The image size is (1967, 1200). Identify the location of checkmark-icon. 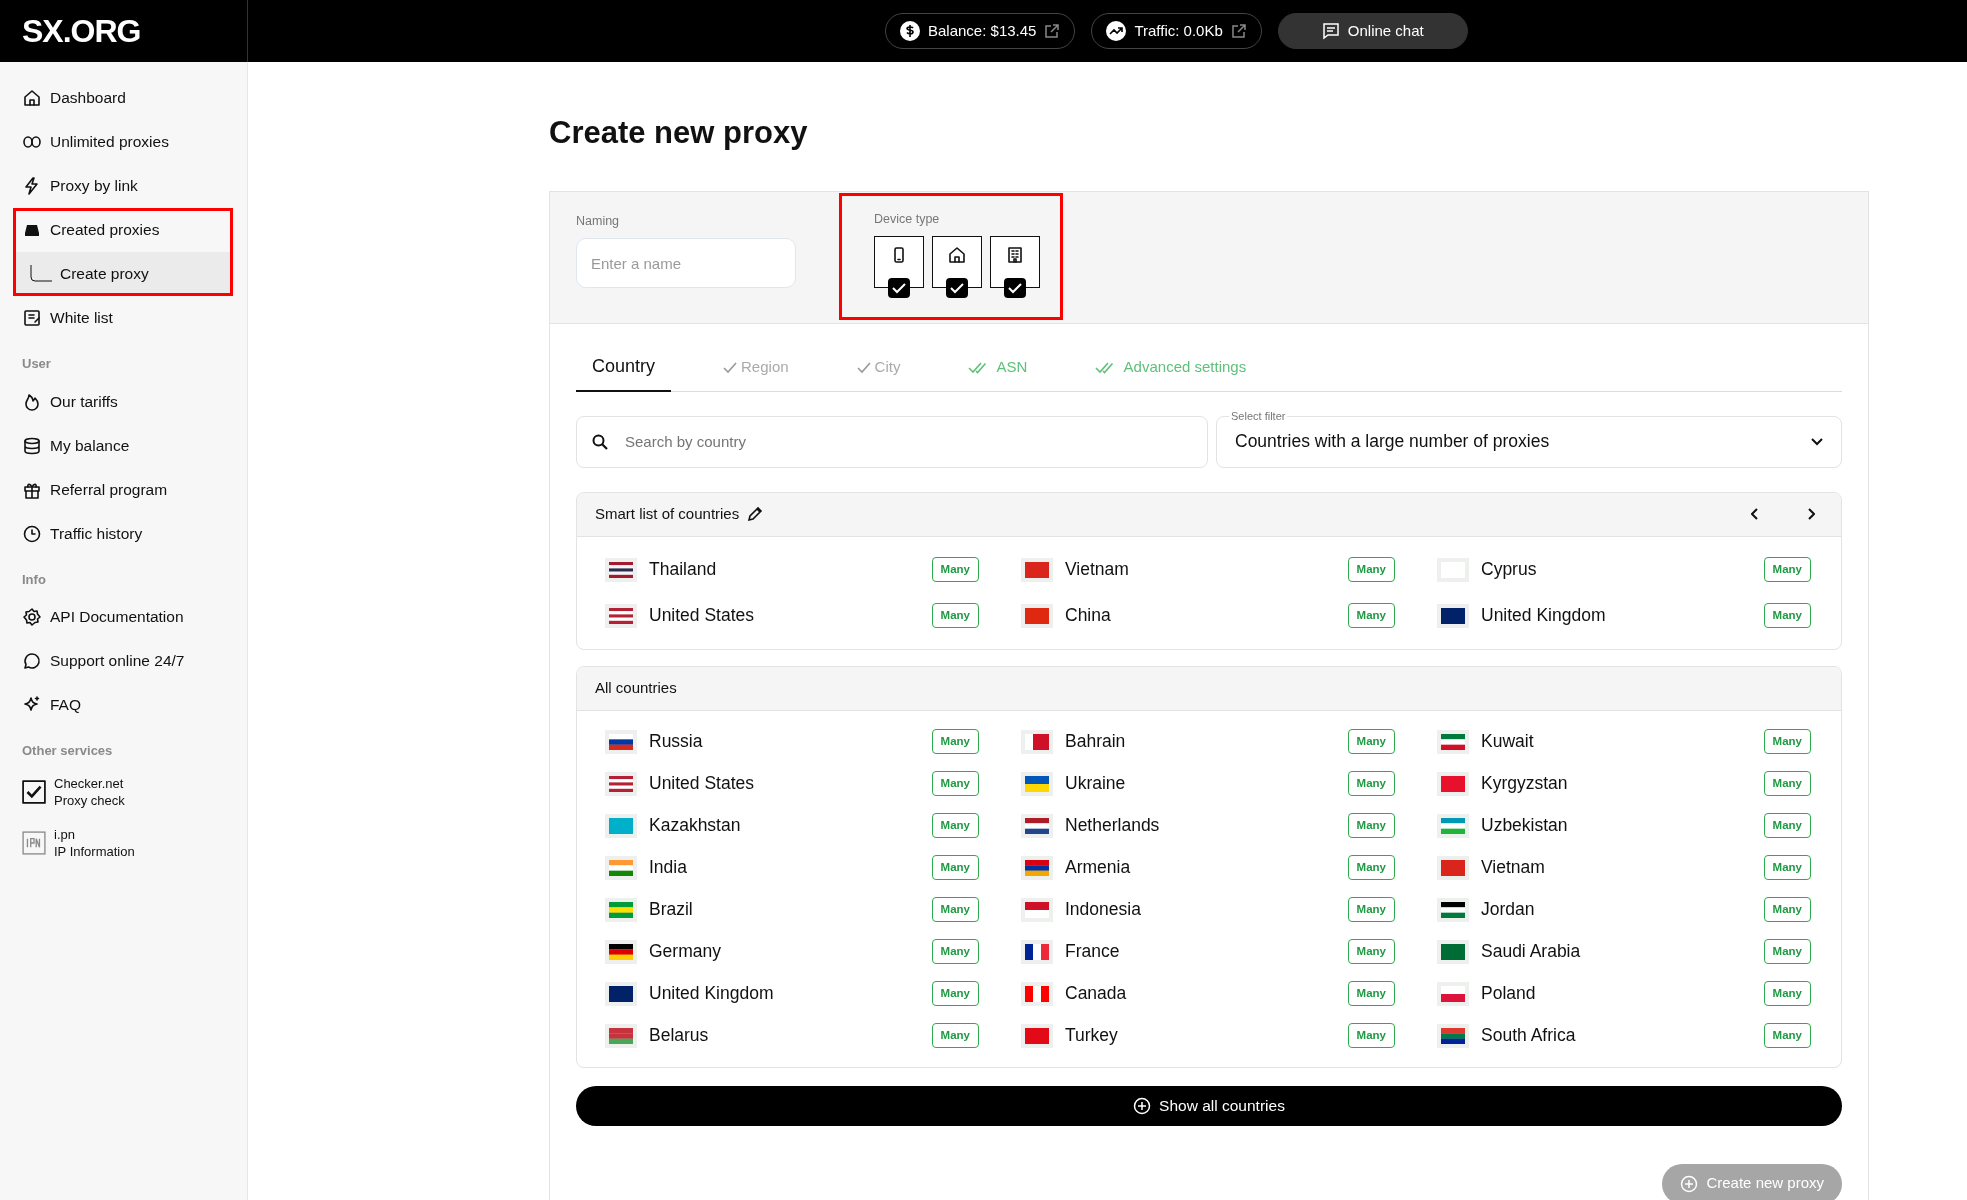
(957, 288).